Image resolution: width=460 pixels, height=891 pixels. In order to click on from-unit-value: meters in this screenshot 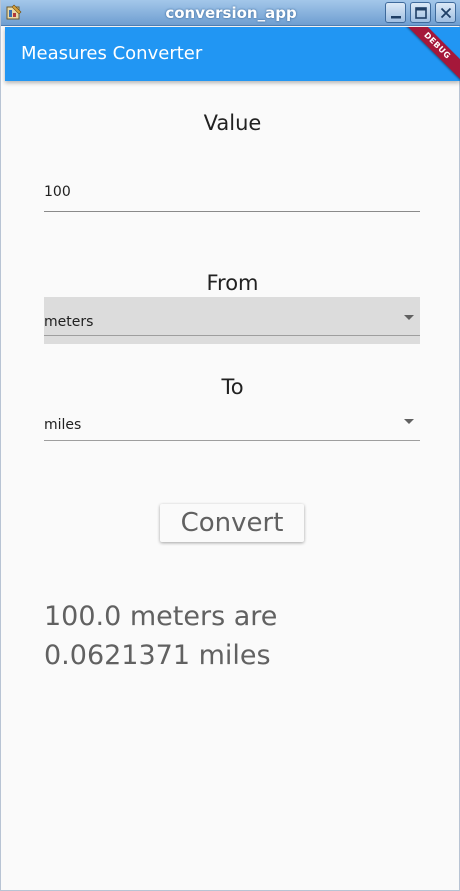, I will do `click(69, 322)`.